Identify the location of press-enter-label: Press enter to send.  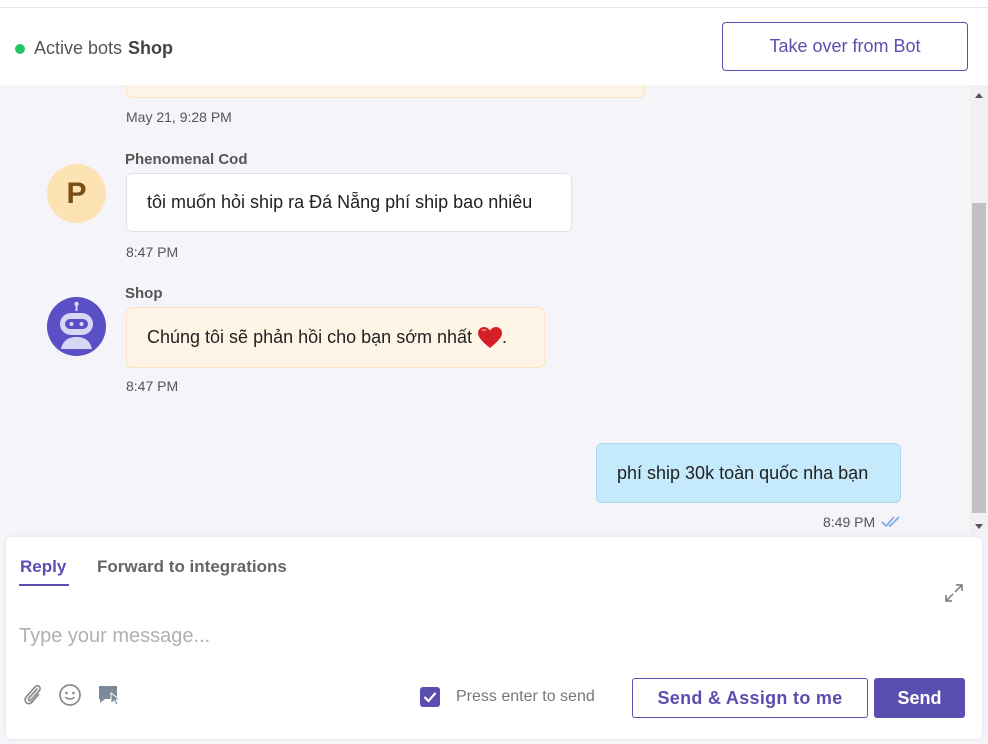
(525, 696).